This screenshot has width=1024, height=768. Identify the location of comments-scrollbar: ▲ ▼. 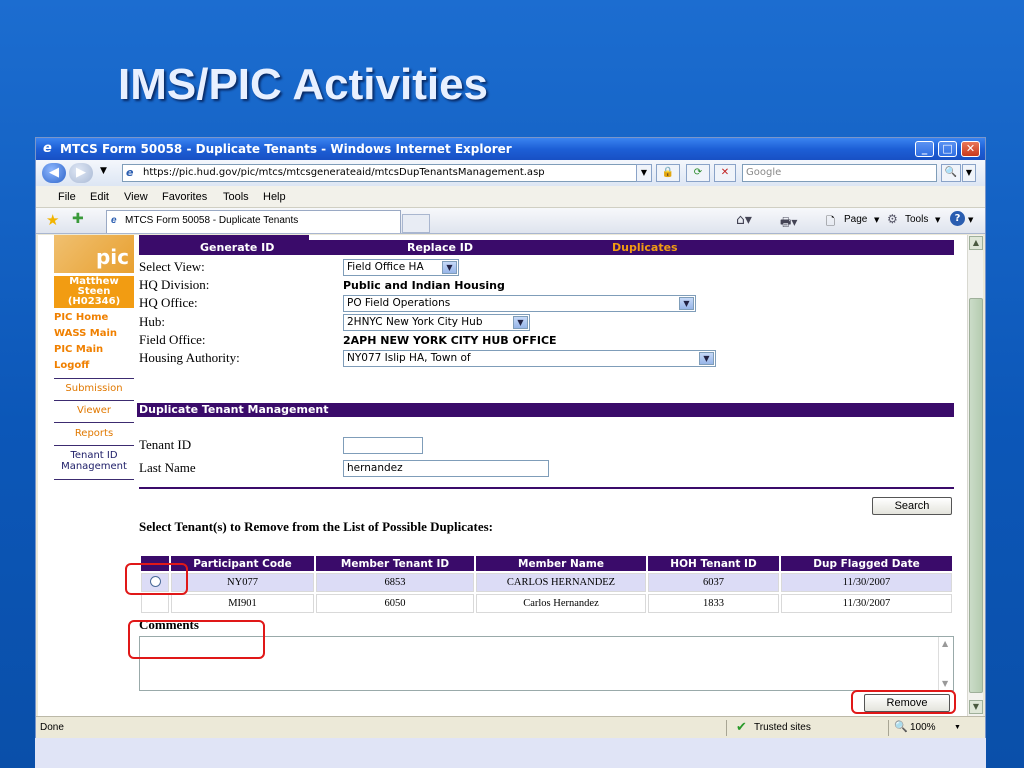
(945, 663).